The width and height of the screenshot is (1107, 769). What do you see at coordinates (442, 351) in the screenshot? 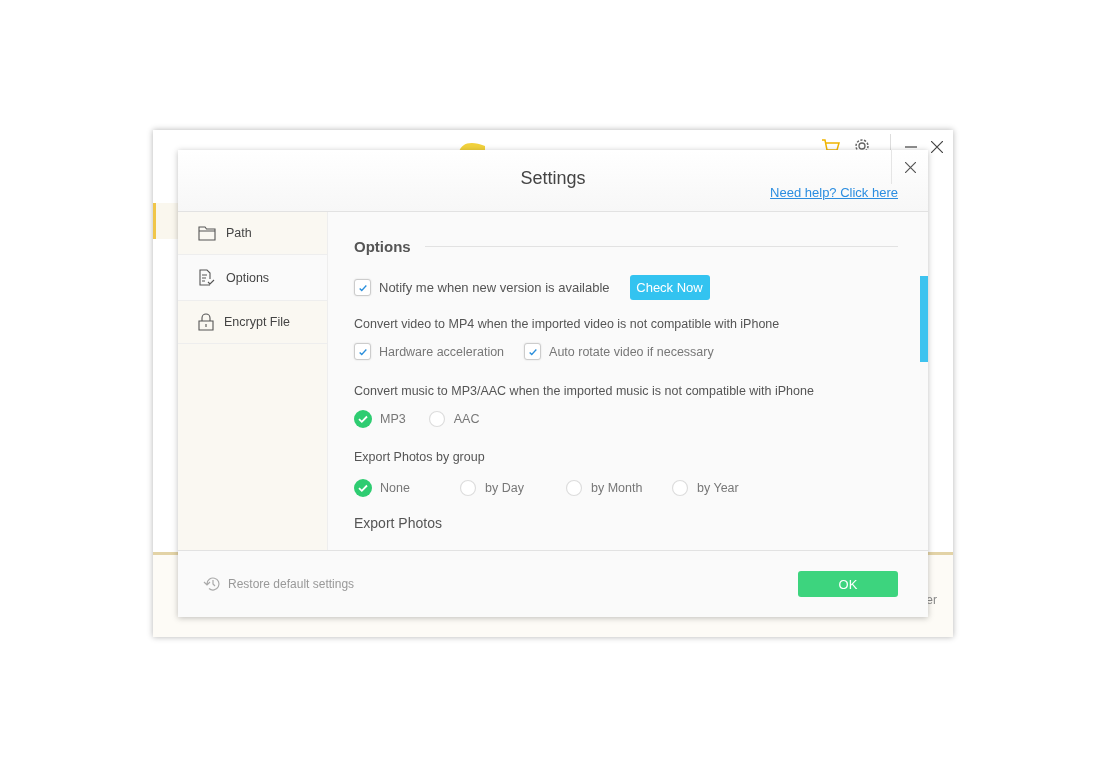
I see `option-label: Hardware acceleration` at bounding box center [442, 351].